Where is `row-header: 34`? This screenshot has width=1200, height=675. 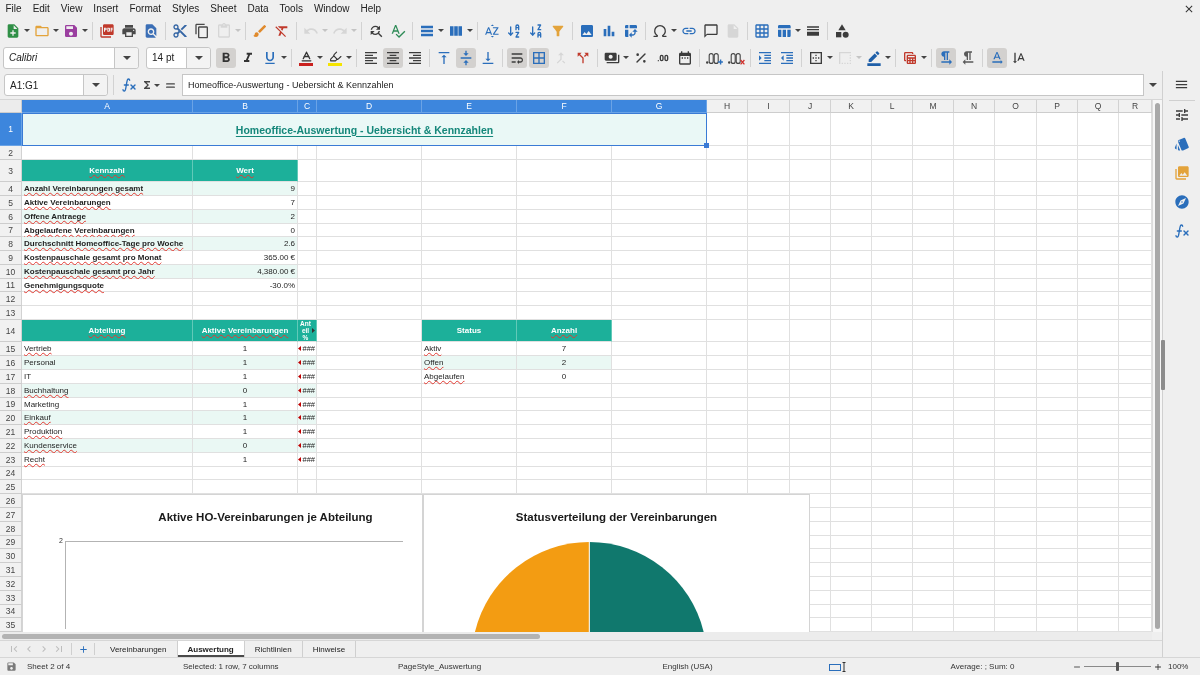 row-header: 34 is located at coordinates (11, 611).